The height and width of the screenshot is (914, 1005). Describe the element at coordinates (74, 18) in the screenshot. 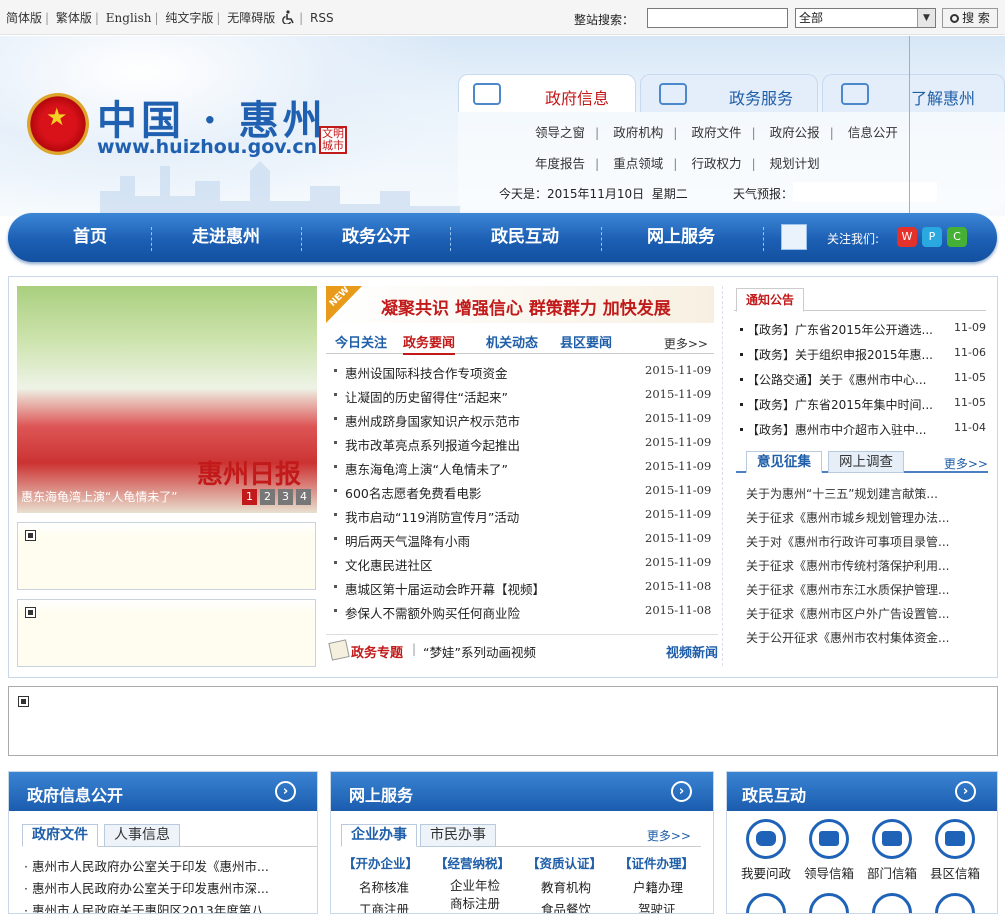

I see `link-traditional: 繁体版` at that location.